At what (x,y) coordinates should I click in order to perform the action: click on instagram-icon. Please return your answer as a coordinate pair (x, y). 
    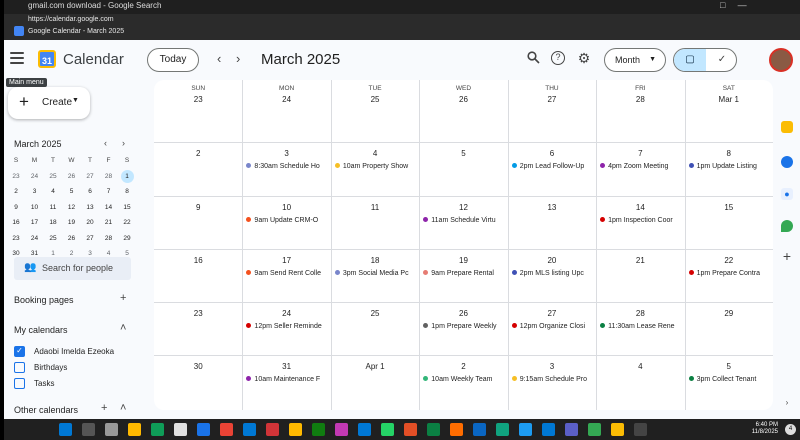
    Looking at the image, I should click on (341, 429).